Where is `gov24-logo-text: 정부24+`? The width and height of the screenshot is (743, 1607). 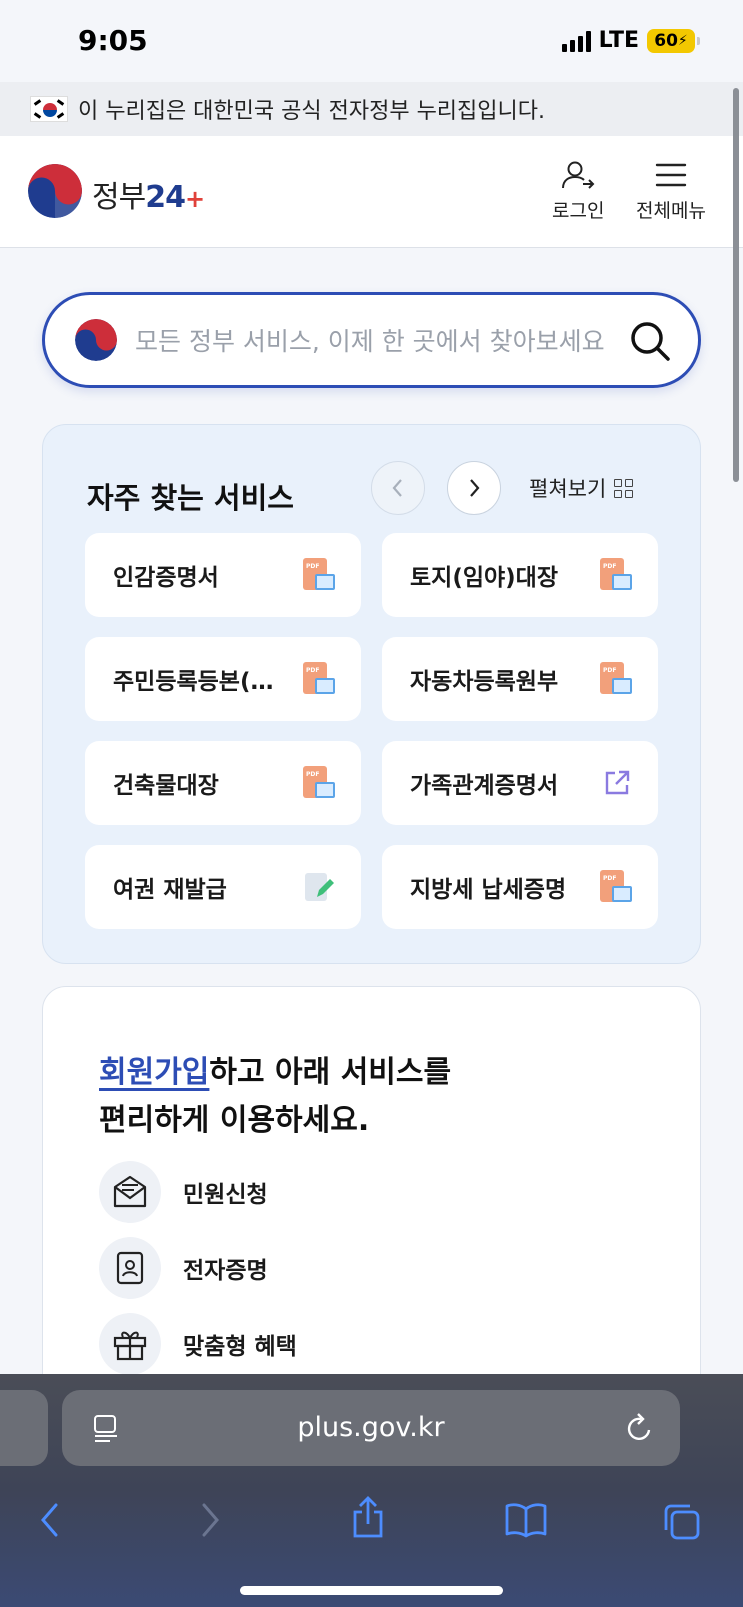
gov24-logo-text: 정부24+ is located at coordinates (148, 194).